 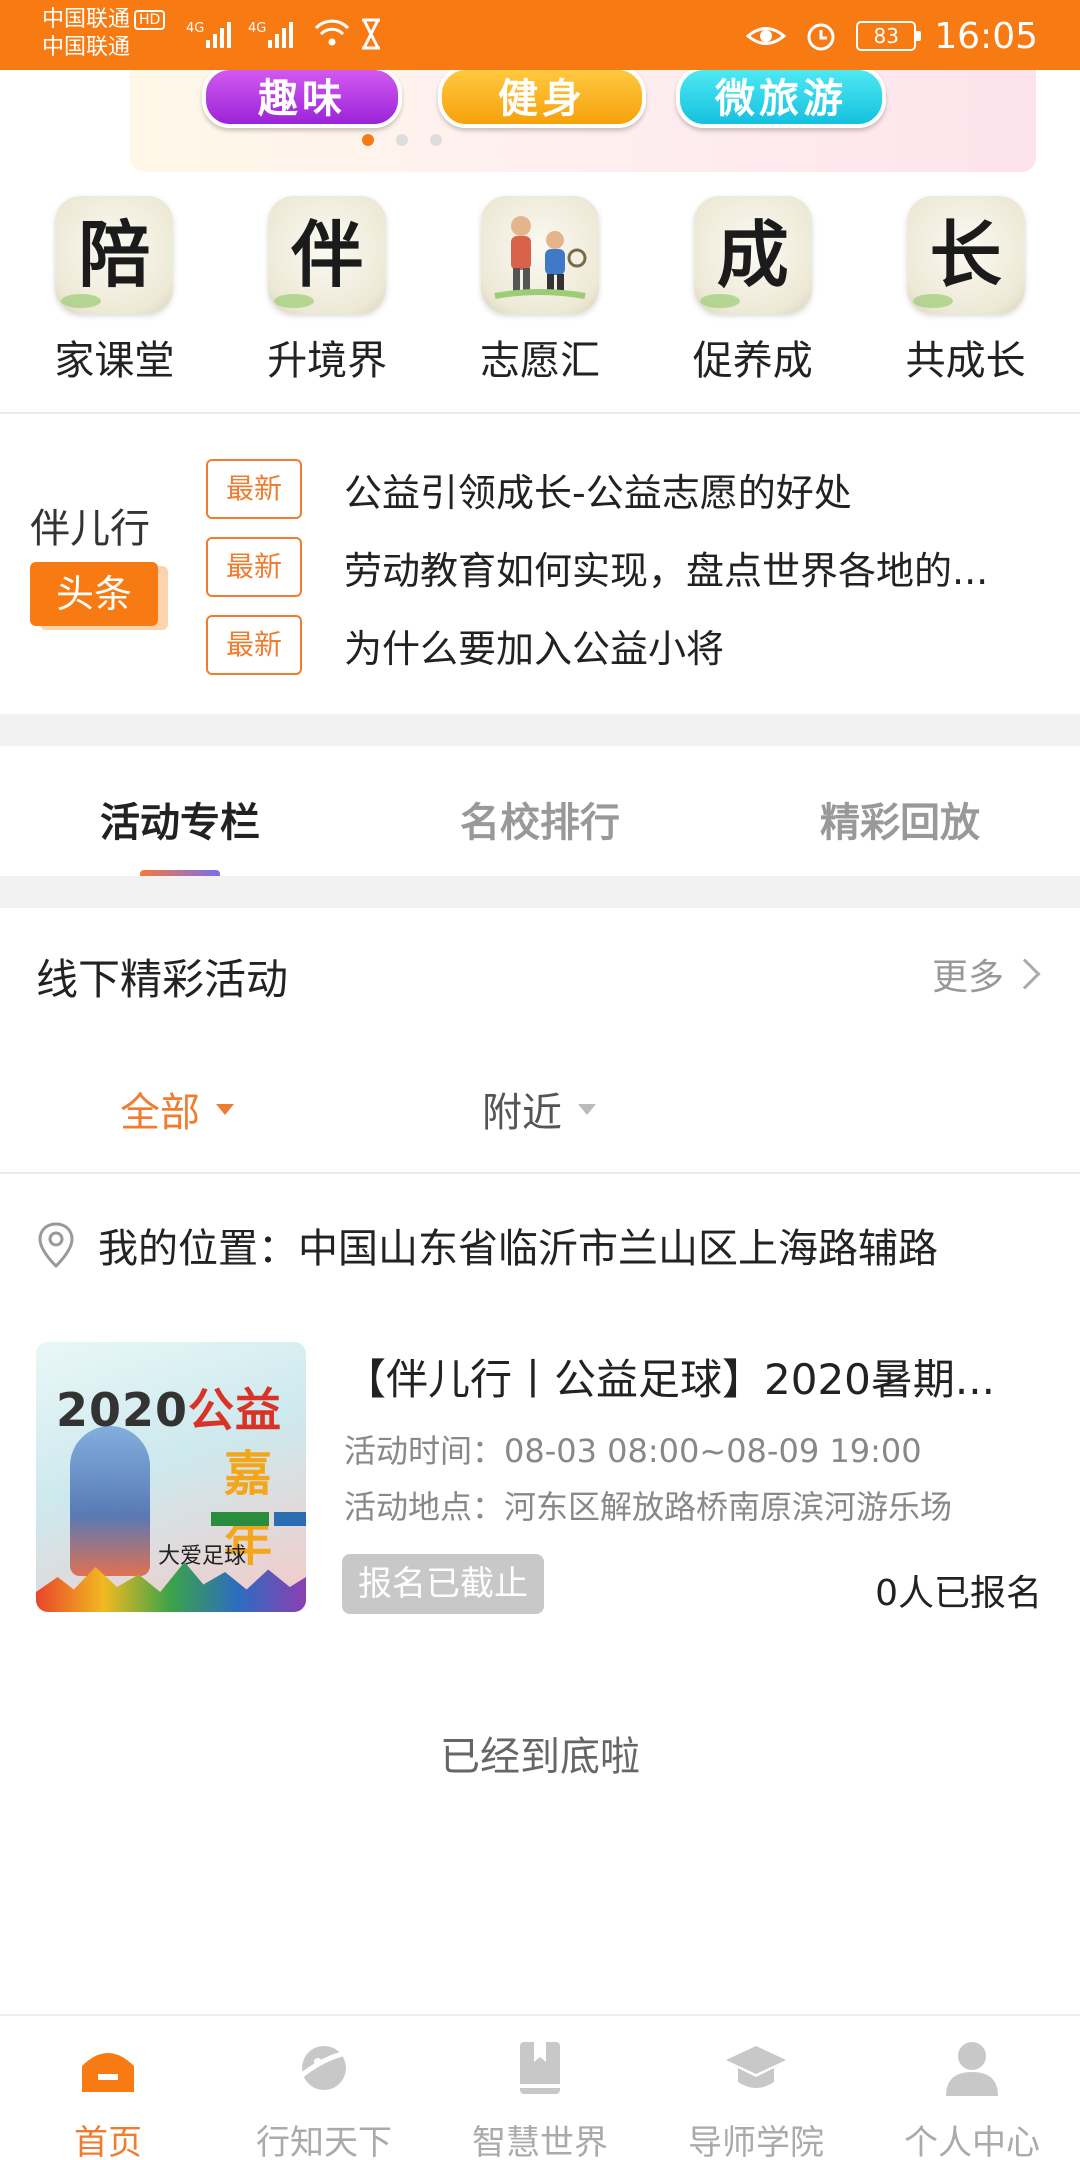 What do you see at coordinates (283, 34) in the screenshot?
I see `signal-icon: 4G 4G` at bounding box center [283, 34].